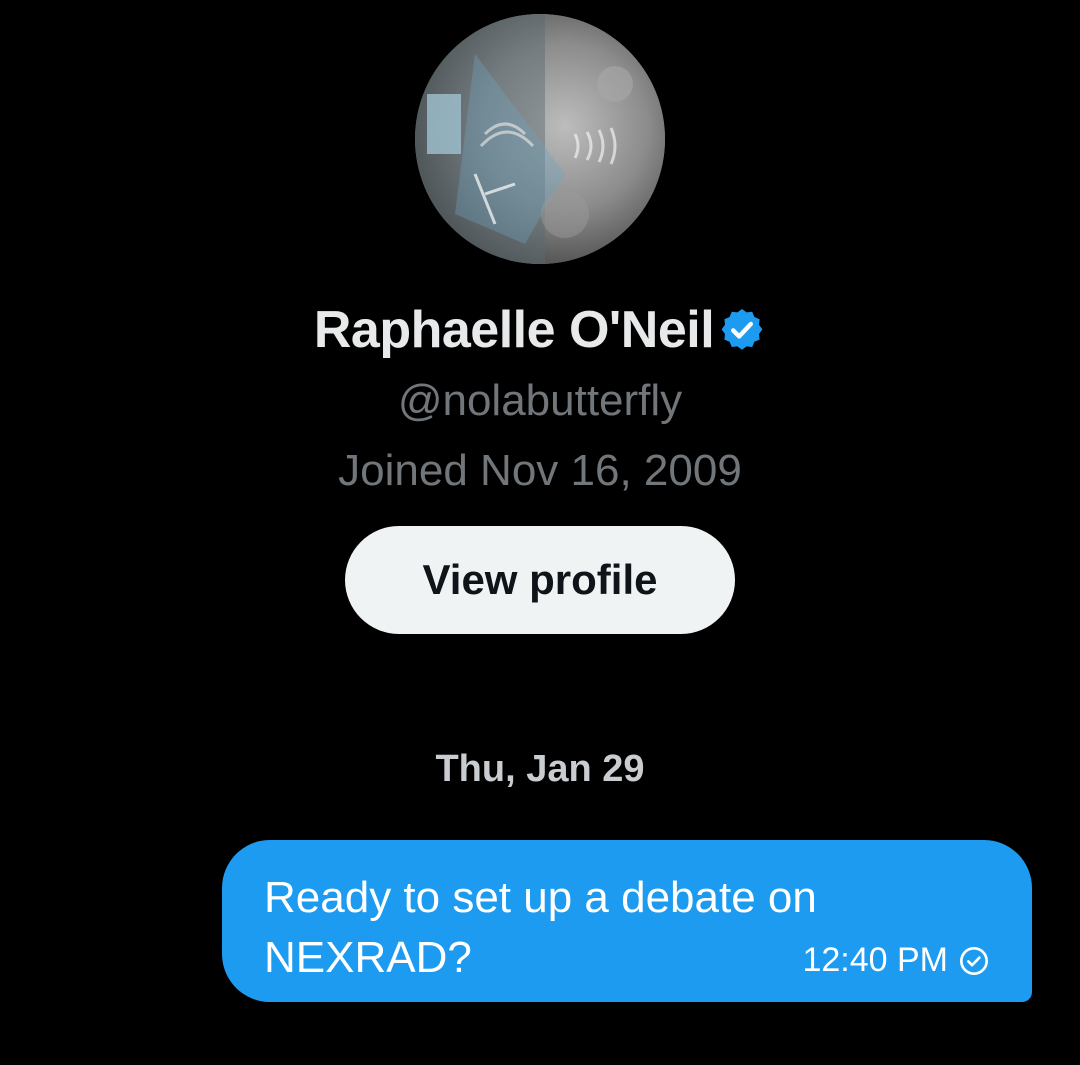  Describe the element at coordinates (742, 330) in the screenshot. I see `verified-badge-icon` at that location.